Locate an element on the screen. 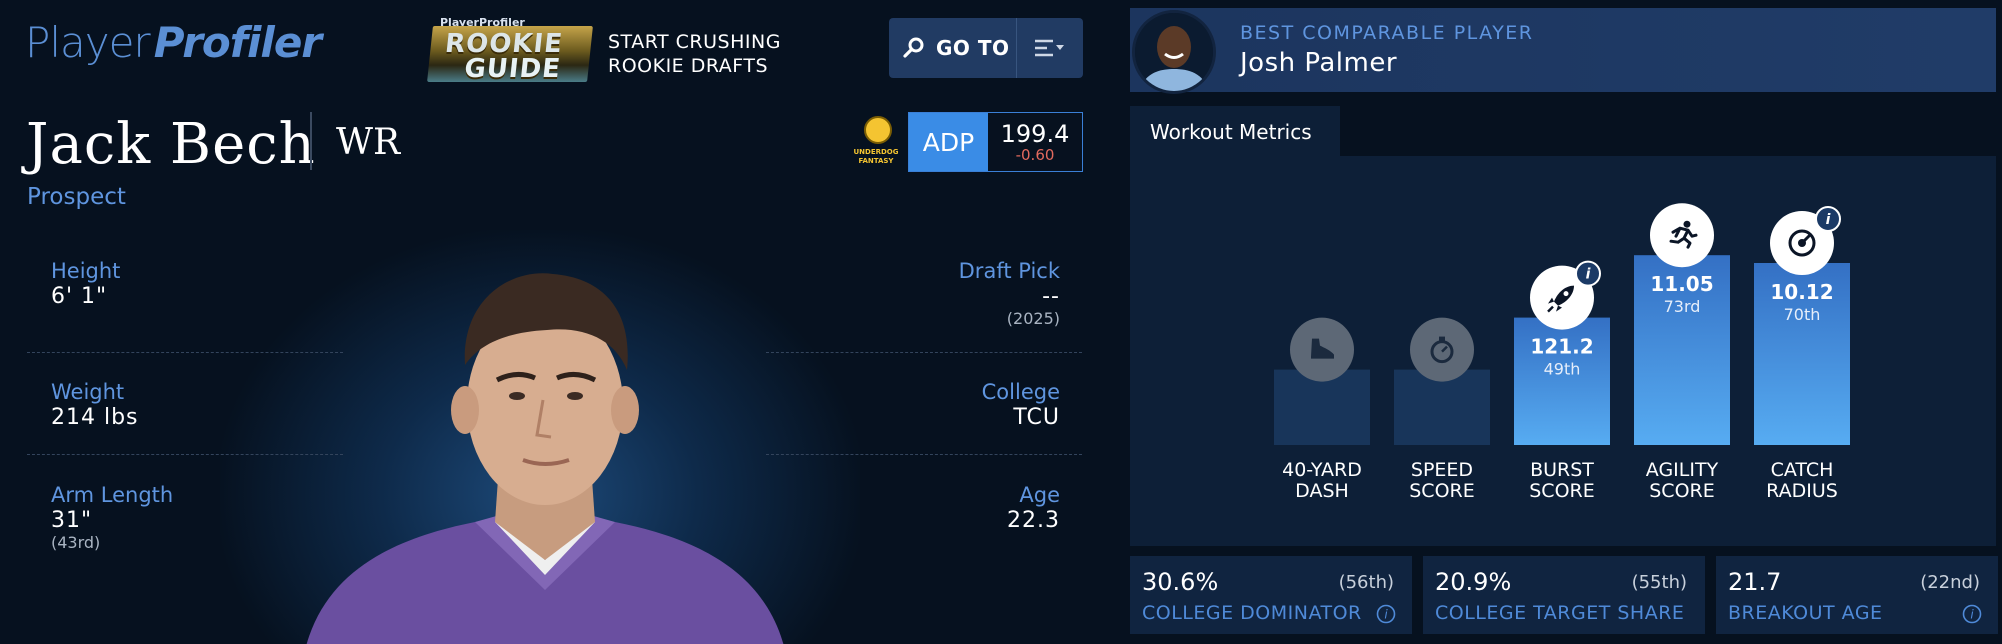 The width and height of the screenshot is (2002, 644). metric-value: 10.12 is located at coordinates (1801, 292).